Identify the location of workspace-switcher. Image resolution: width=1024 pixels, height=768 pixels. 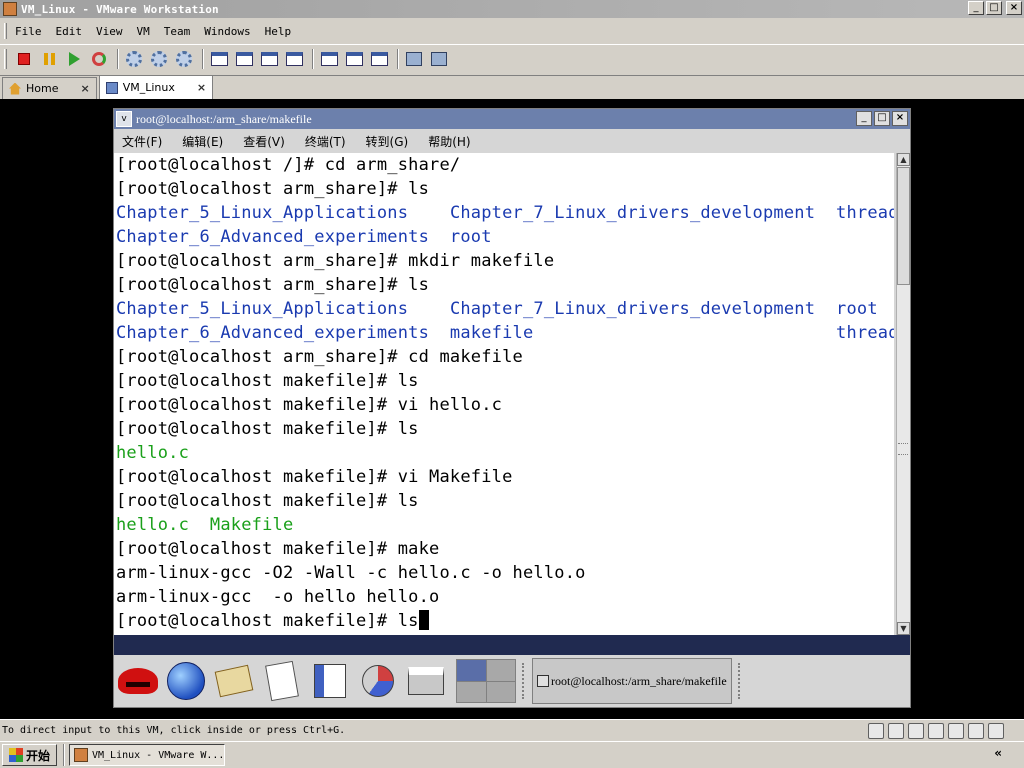
(486, 681).